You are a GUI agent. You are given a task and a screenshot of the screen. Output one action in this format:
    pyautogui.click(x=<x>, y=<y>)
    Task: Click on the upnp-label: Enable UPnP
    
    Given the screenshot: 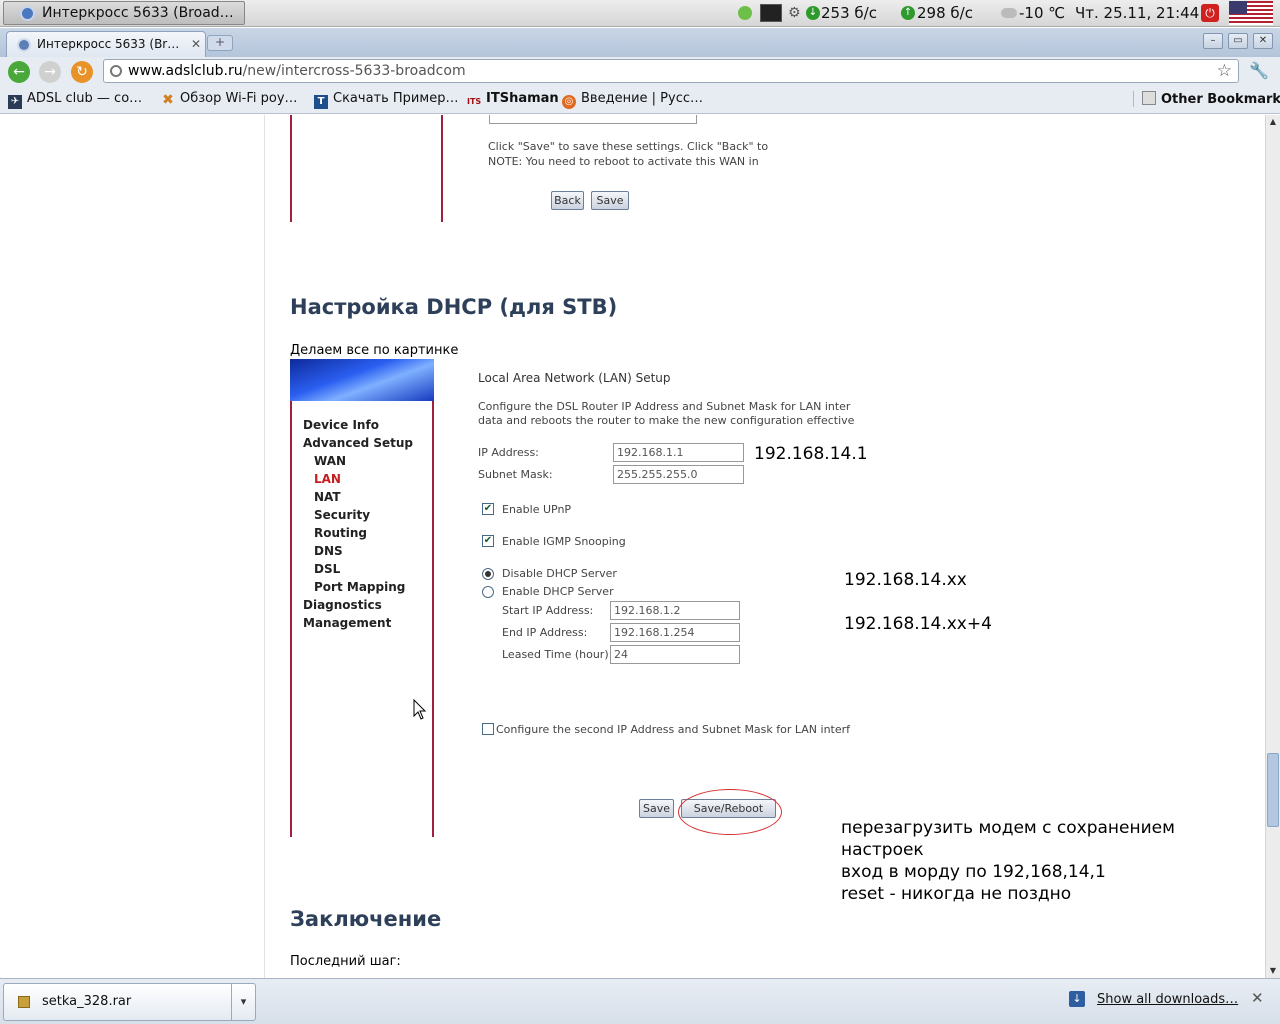 What is the action you would take?
    pyautogui.click(x=537, y=509)
    